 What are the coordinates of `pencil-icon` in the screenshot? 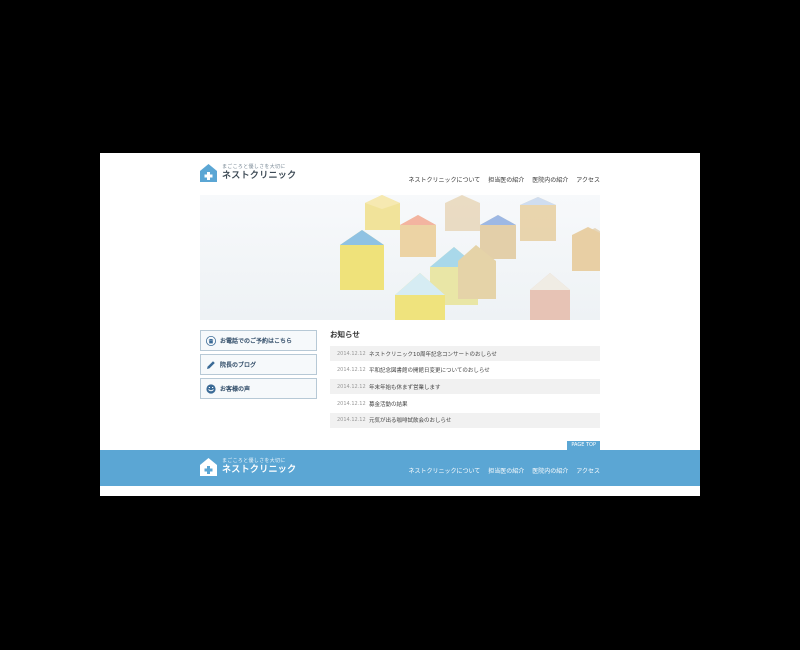 It's located at (211, 364).